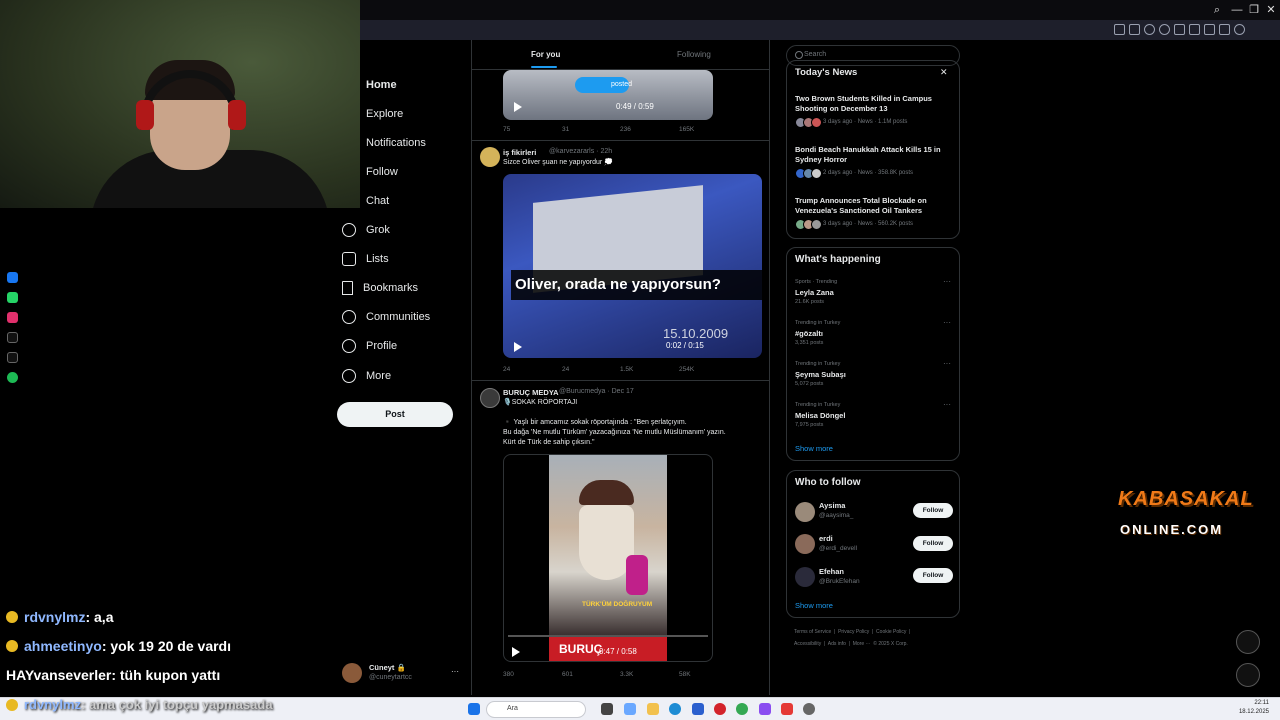  I want to click on like-count: 3.3K, so click(626, 674).